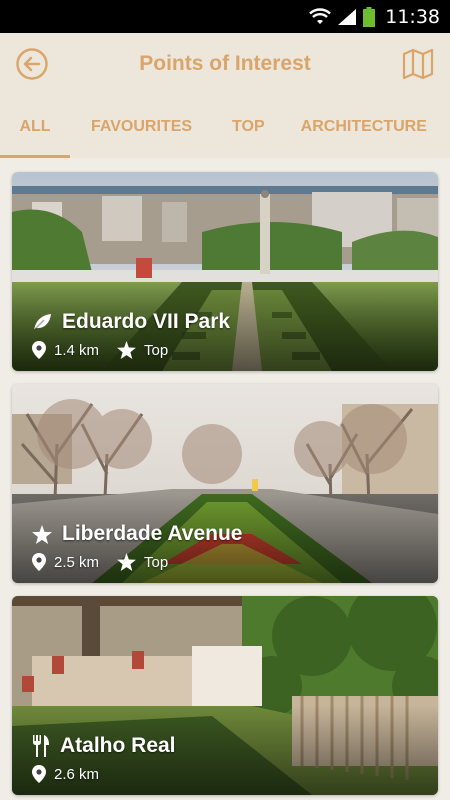  What do you see at coordinates (35, 126) in the screenshot?
I see `tab-all: ALL` at bounding box center [35, 126].